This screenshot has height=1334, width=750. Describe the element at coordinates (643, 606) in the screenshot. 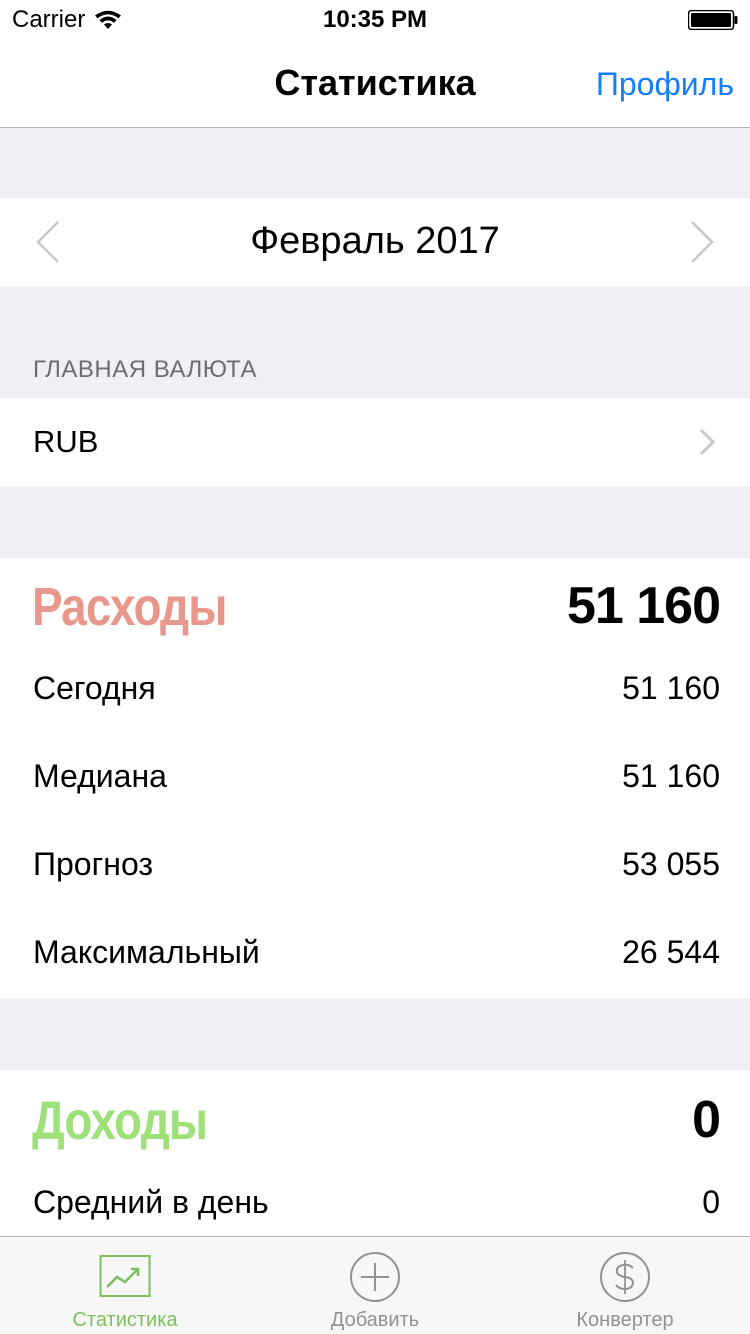

I see `expenses-total: 51 160` at that location.